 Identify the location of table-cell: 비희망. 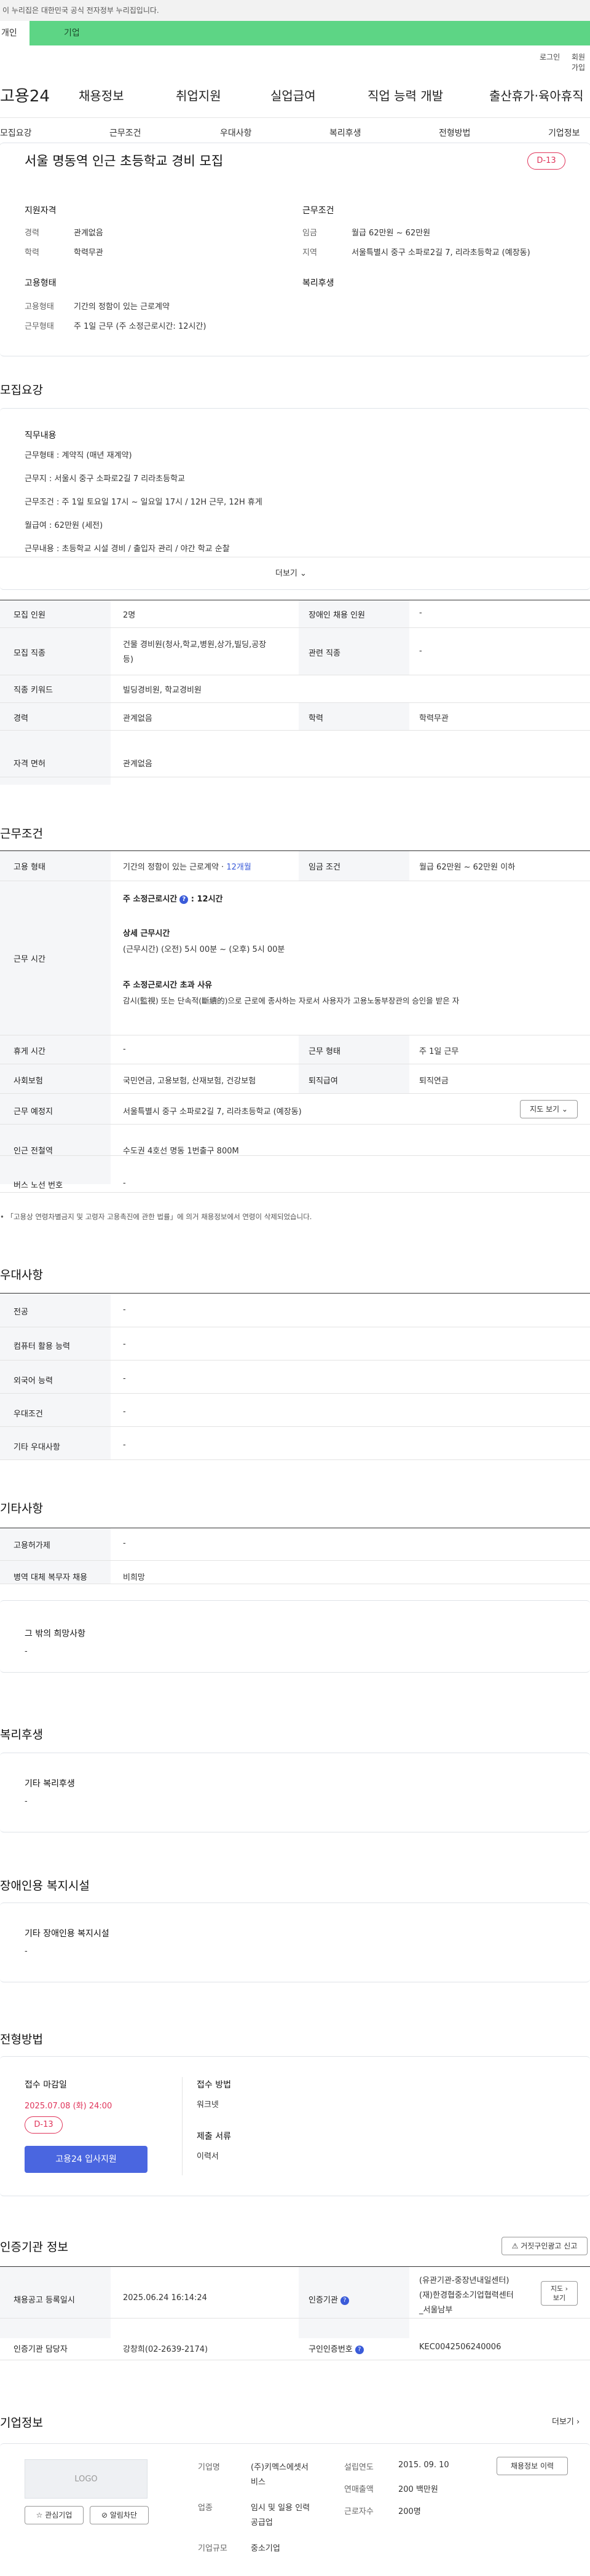
(134, 1577).